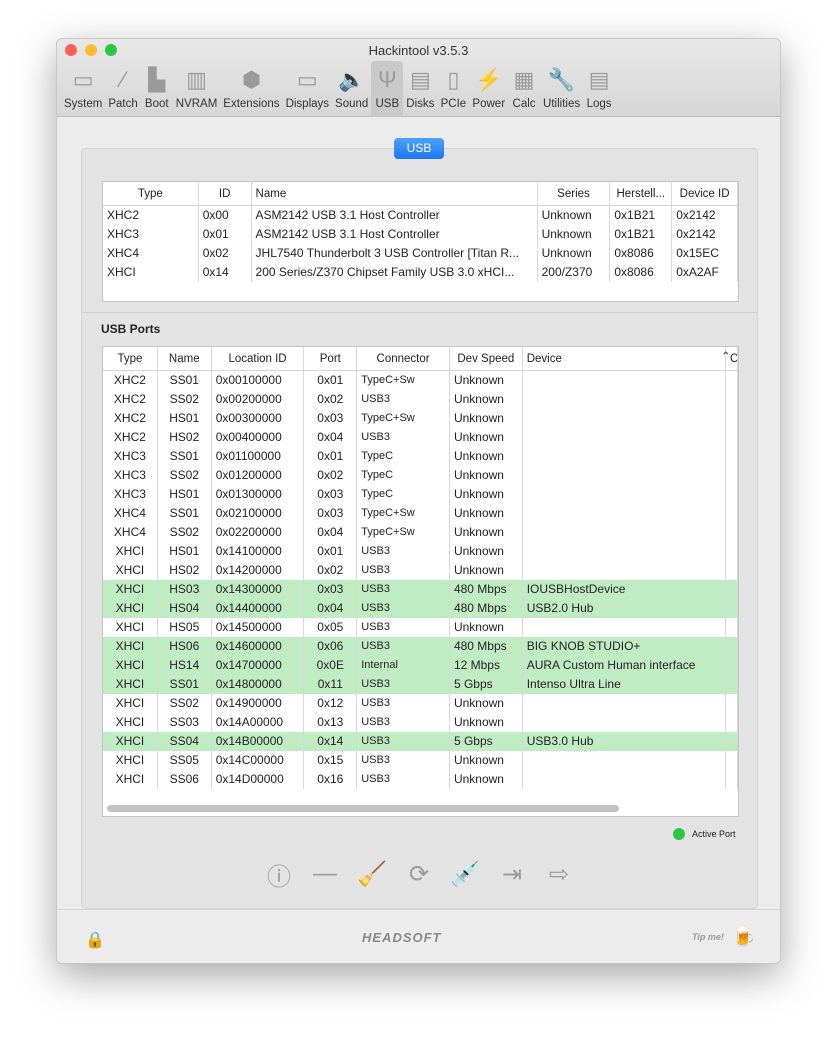 This screenshot has height=1039, width=837. I want to click on column-header: Location ID, so click(258, 358).